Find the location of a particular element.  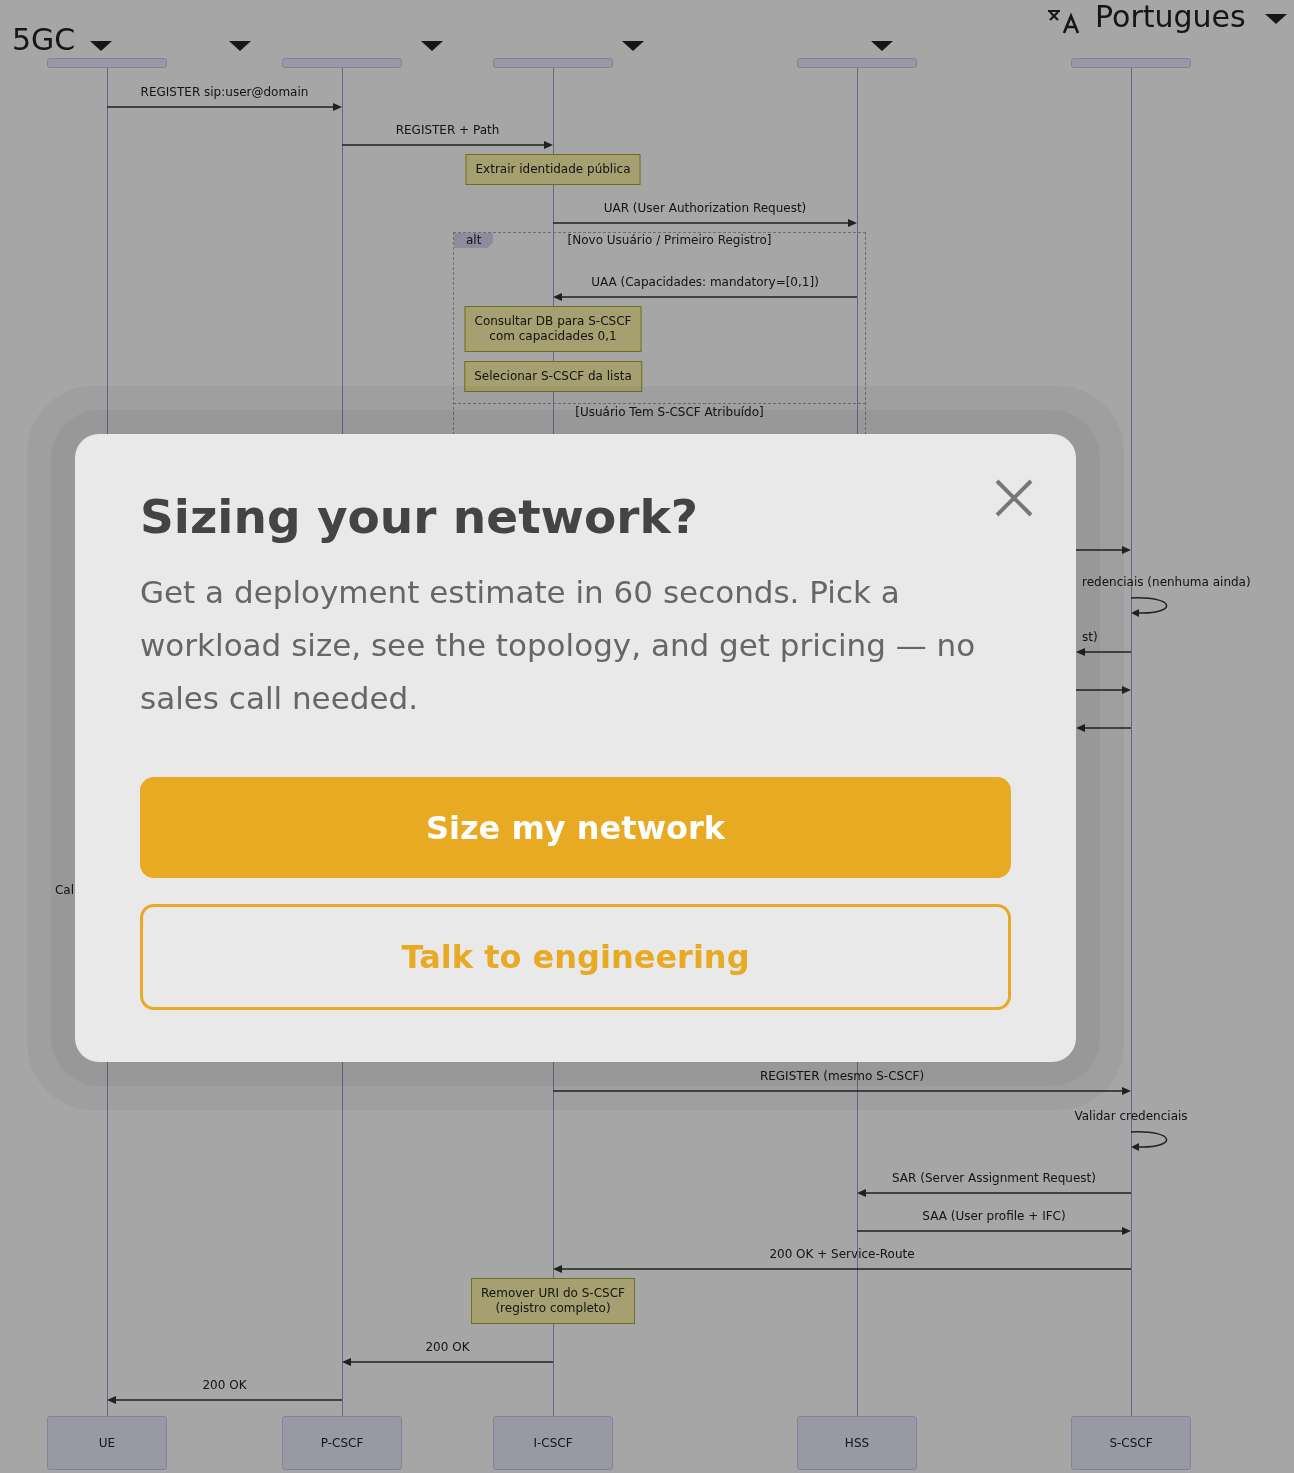

note: Selecionar S-CSCF da lista is located at coordinates (553, 376).